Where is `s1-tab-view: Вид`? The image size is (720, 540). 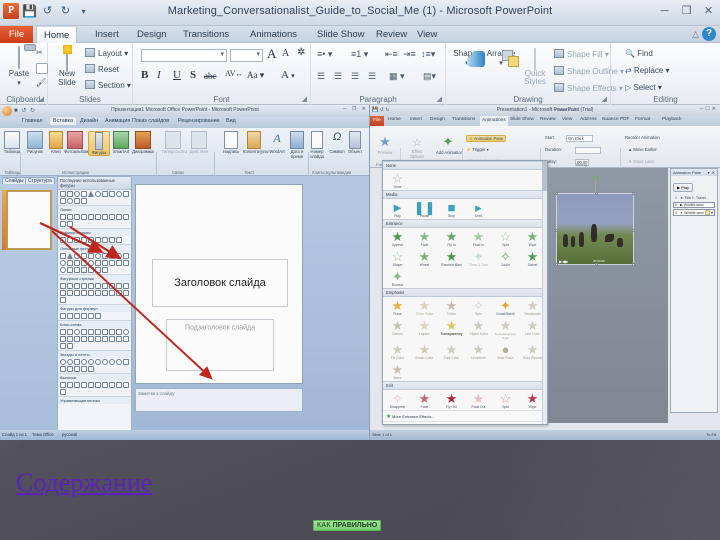 s1-tab-view: Вид is located at coordinates (231, 121).